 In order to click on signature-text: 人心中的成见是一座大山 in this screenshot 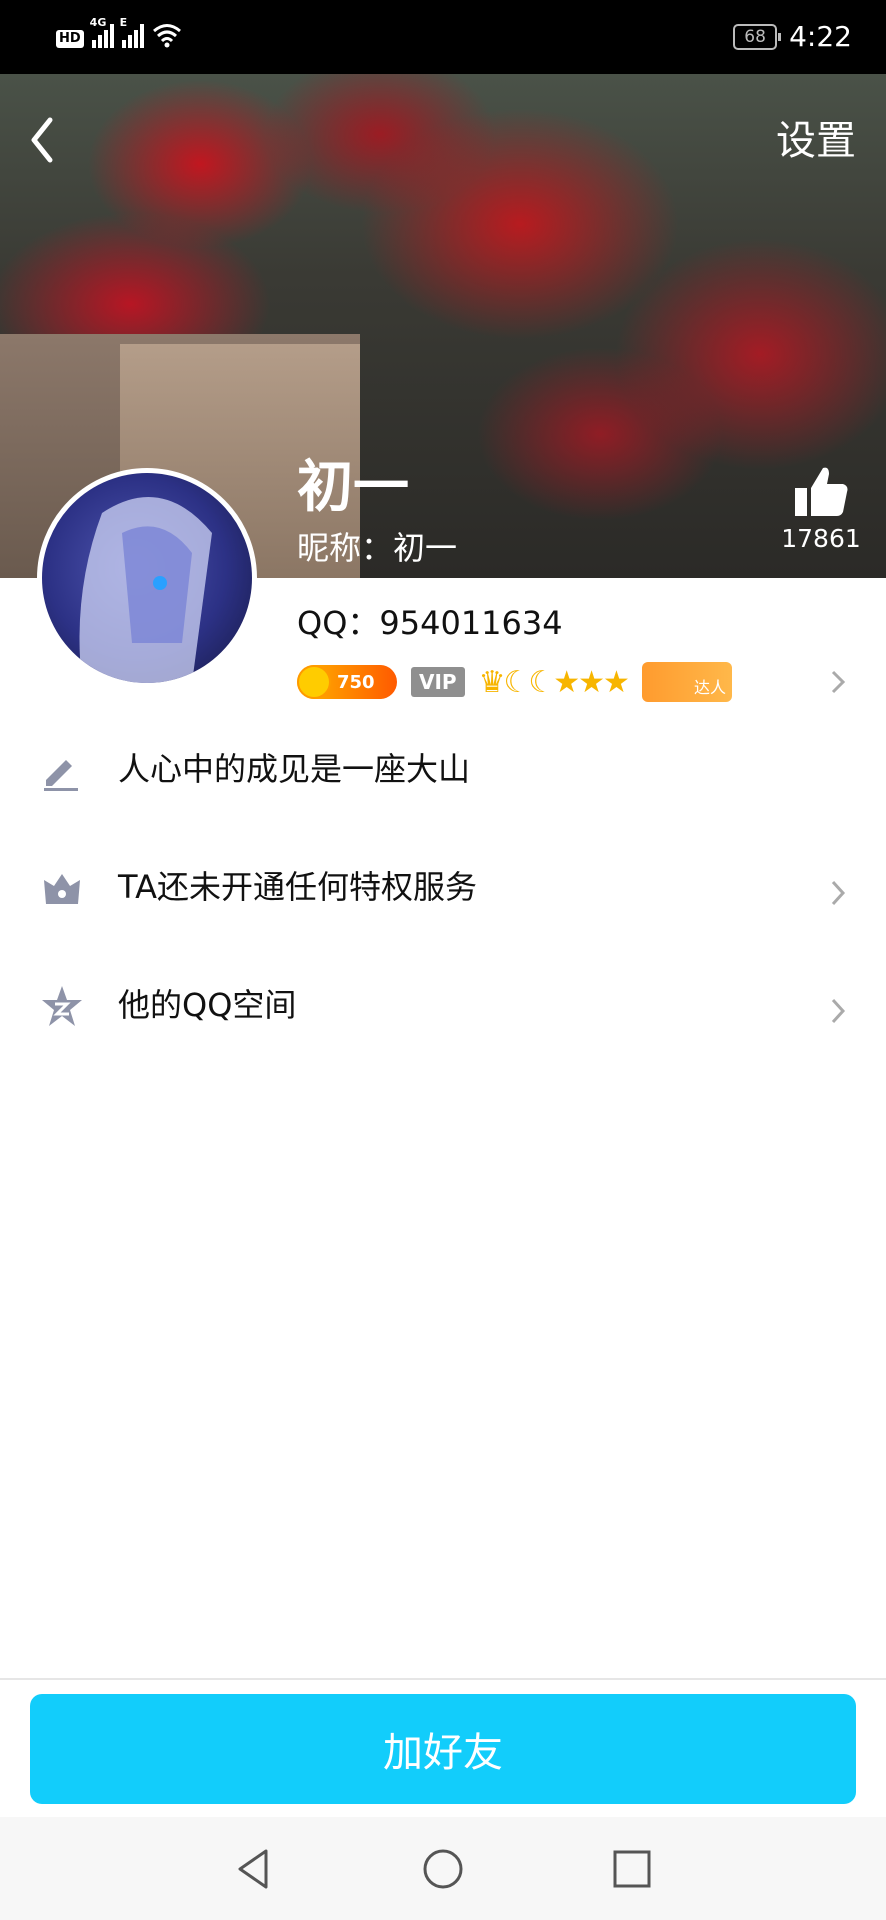, I will do `click(294, 769)`.